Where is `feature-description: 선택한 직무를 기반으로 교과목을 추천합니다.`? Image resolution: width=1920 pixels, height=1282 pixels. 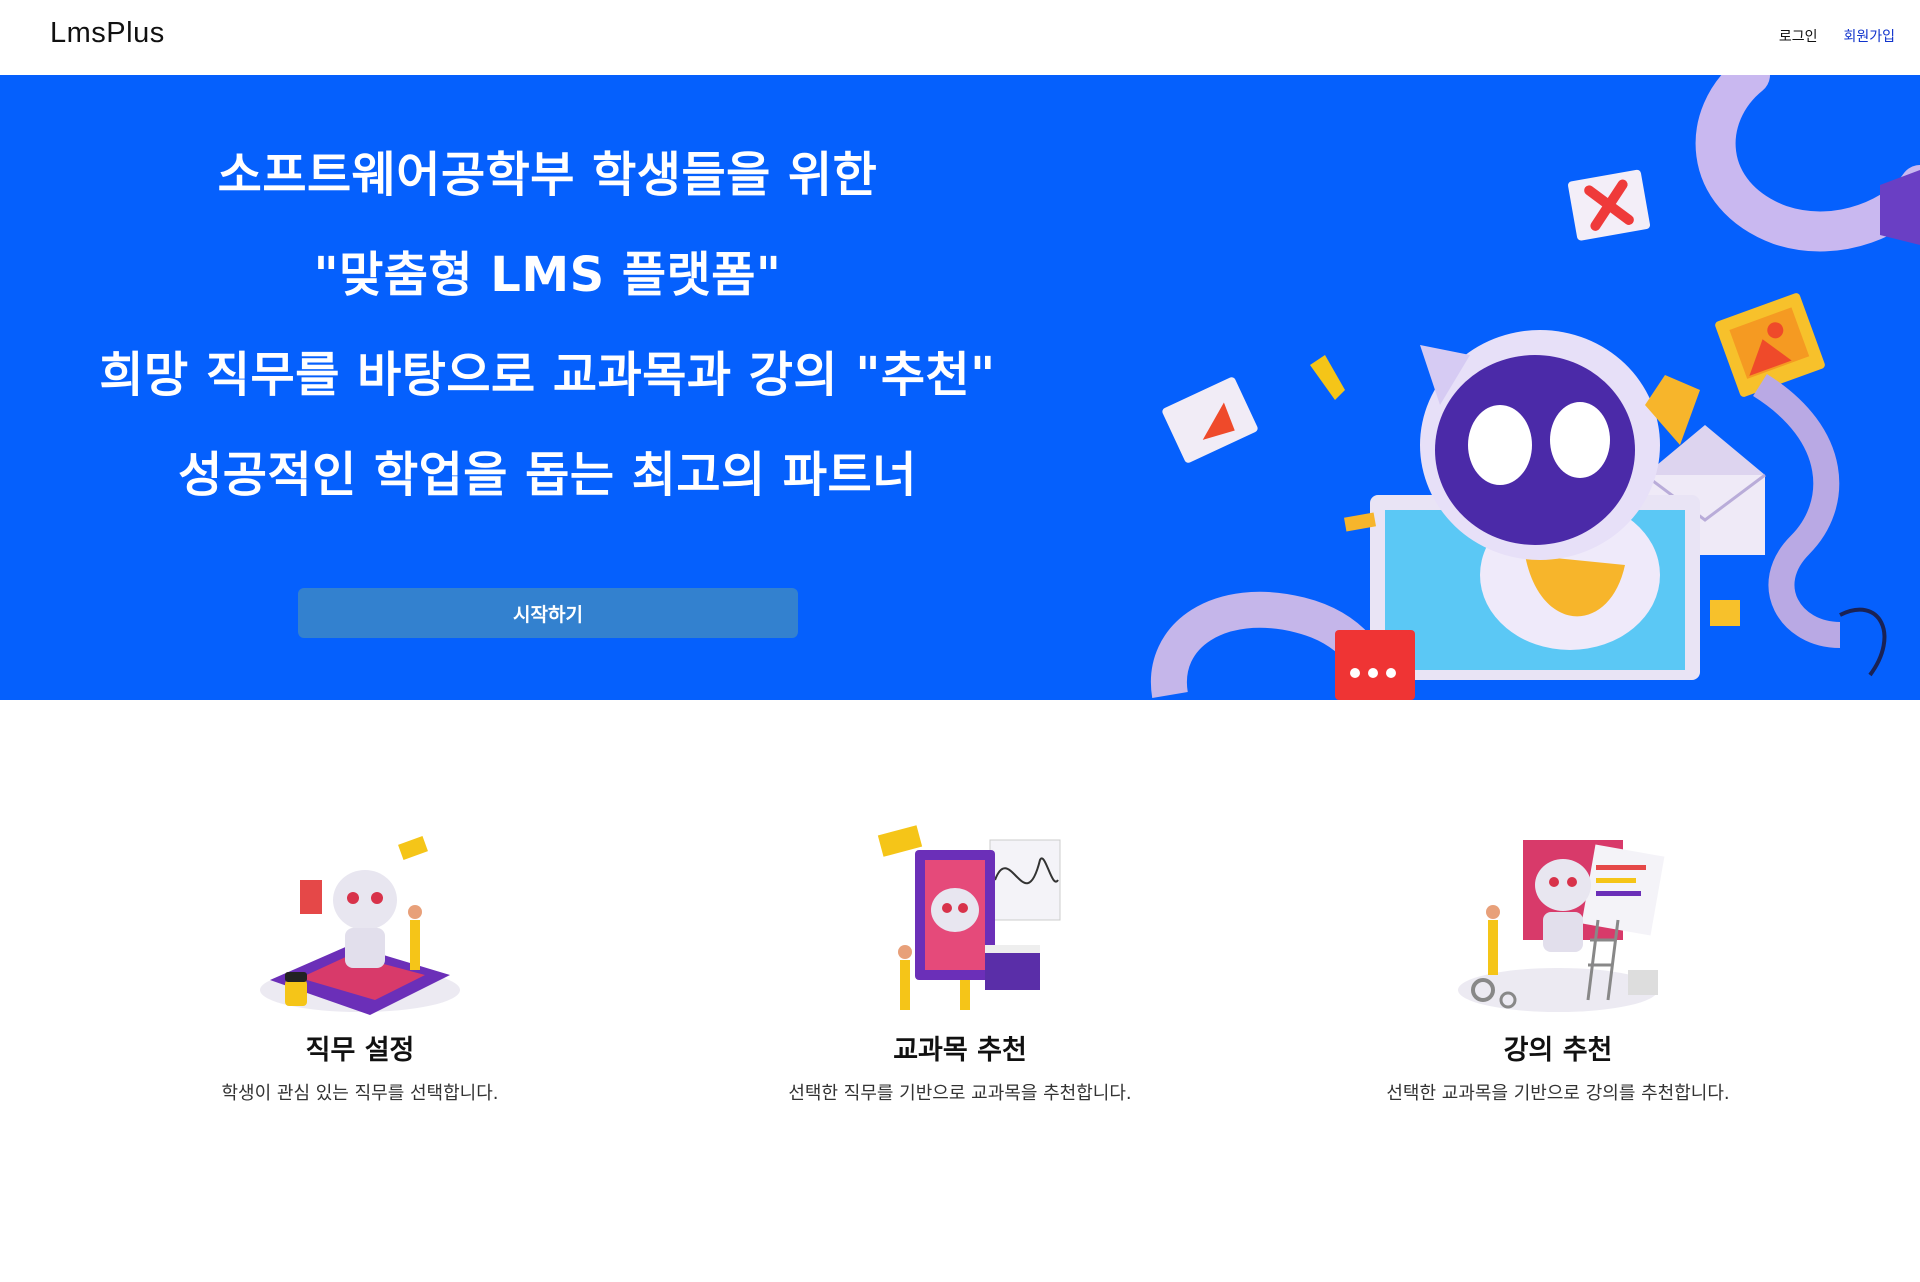 feature-description: 선택한 직무를 기반으로 교과목을 추천합니다. is located at coordinates (960, 1093).